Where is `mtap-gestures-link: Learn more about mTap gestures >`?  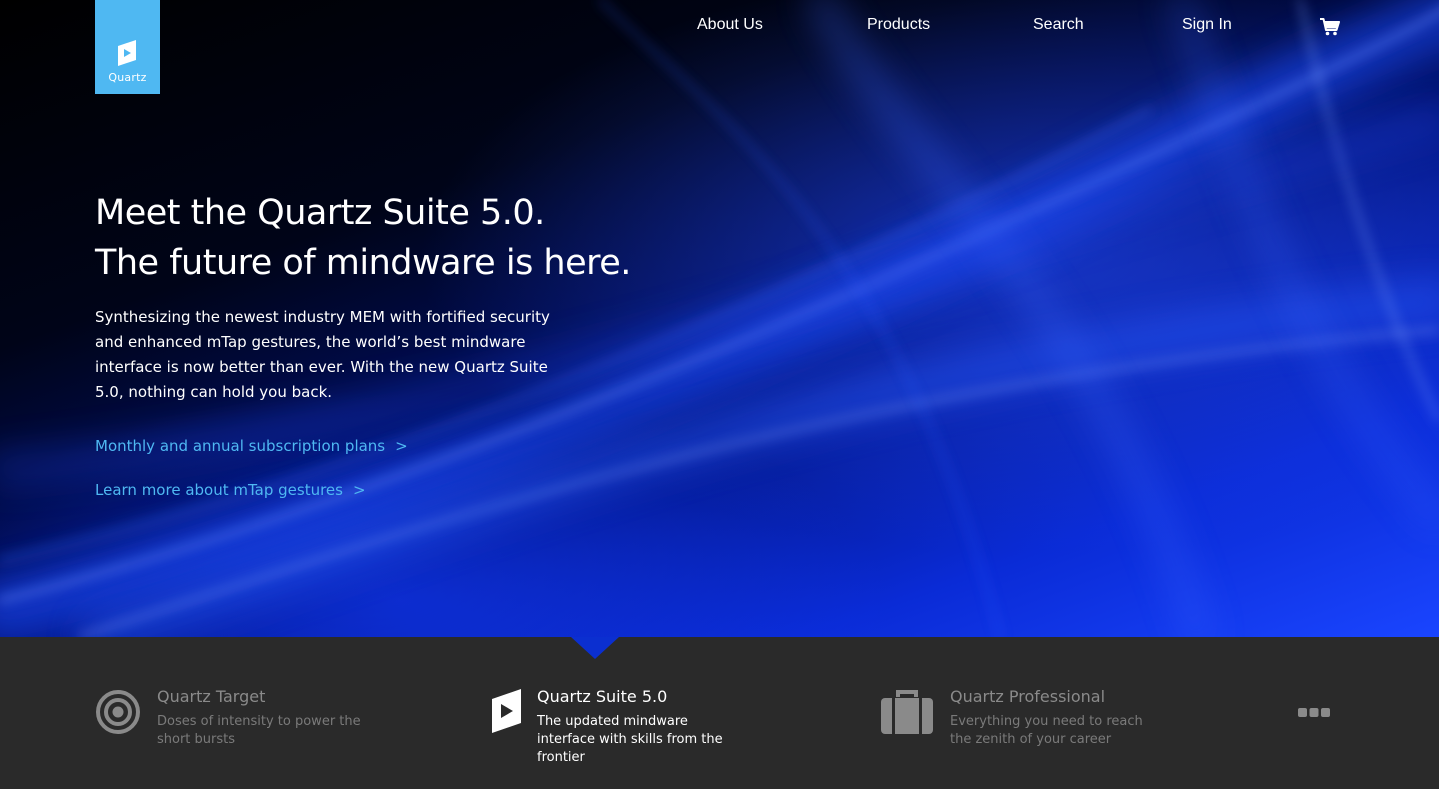 mtap-gestures-link: Learn more about mTap gestures > is located at coordinates (230, 490).